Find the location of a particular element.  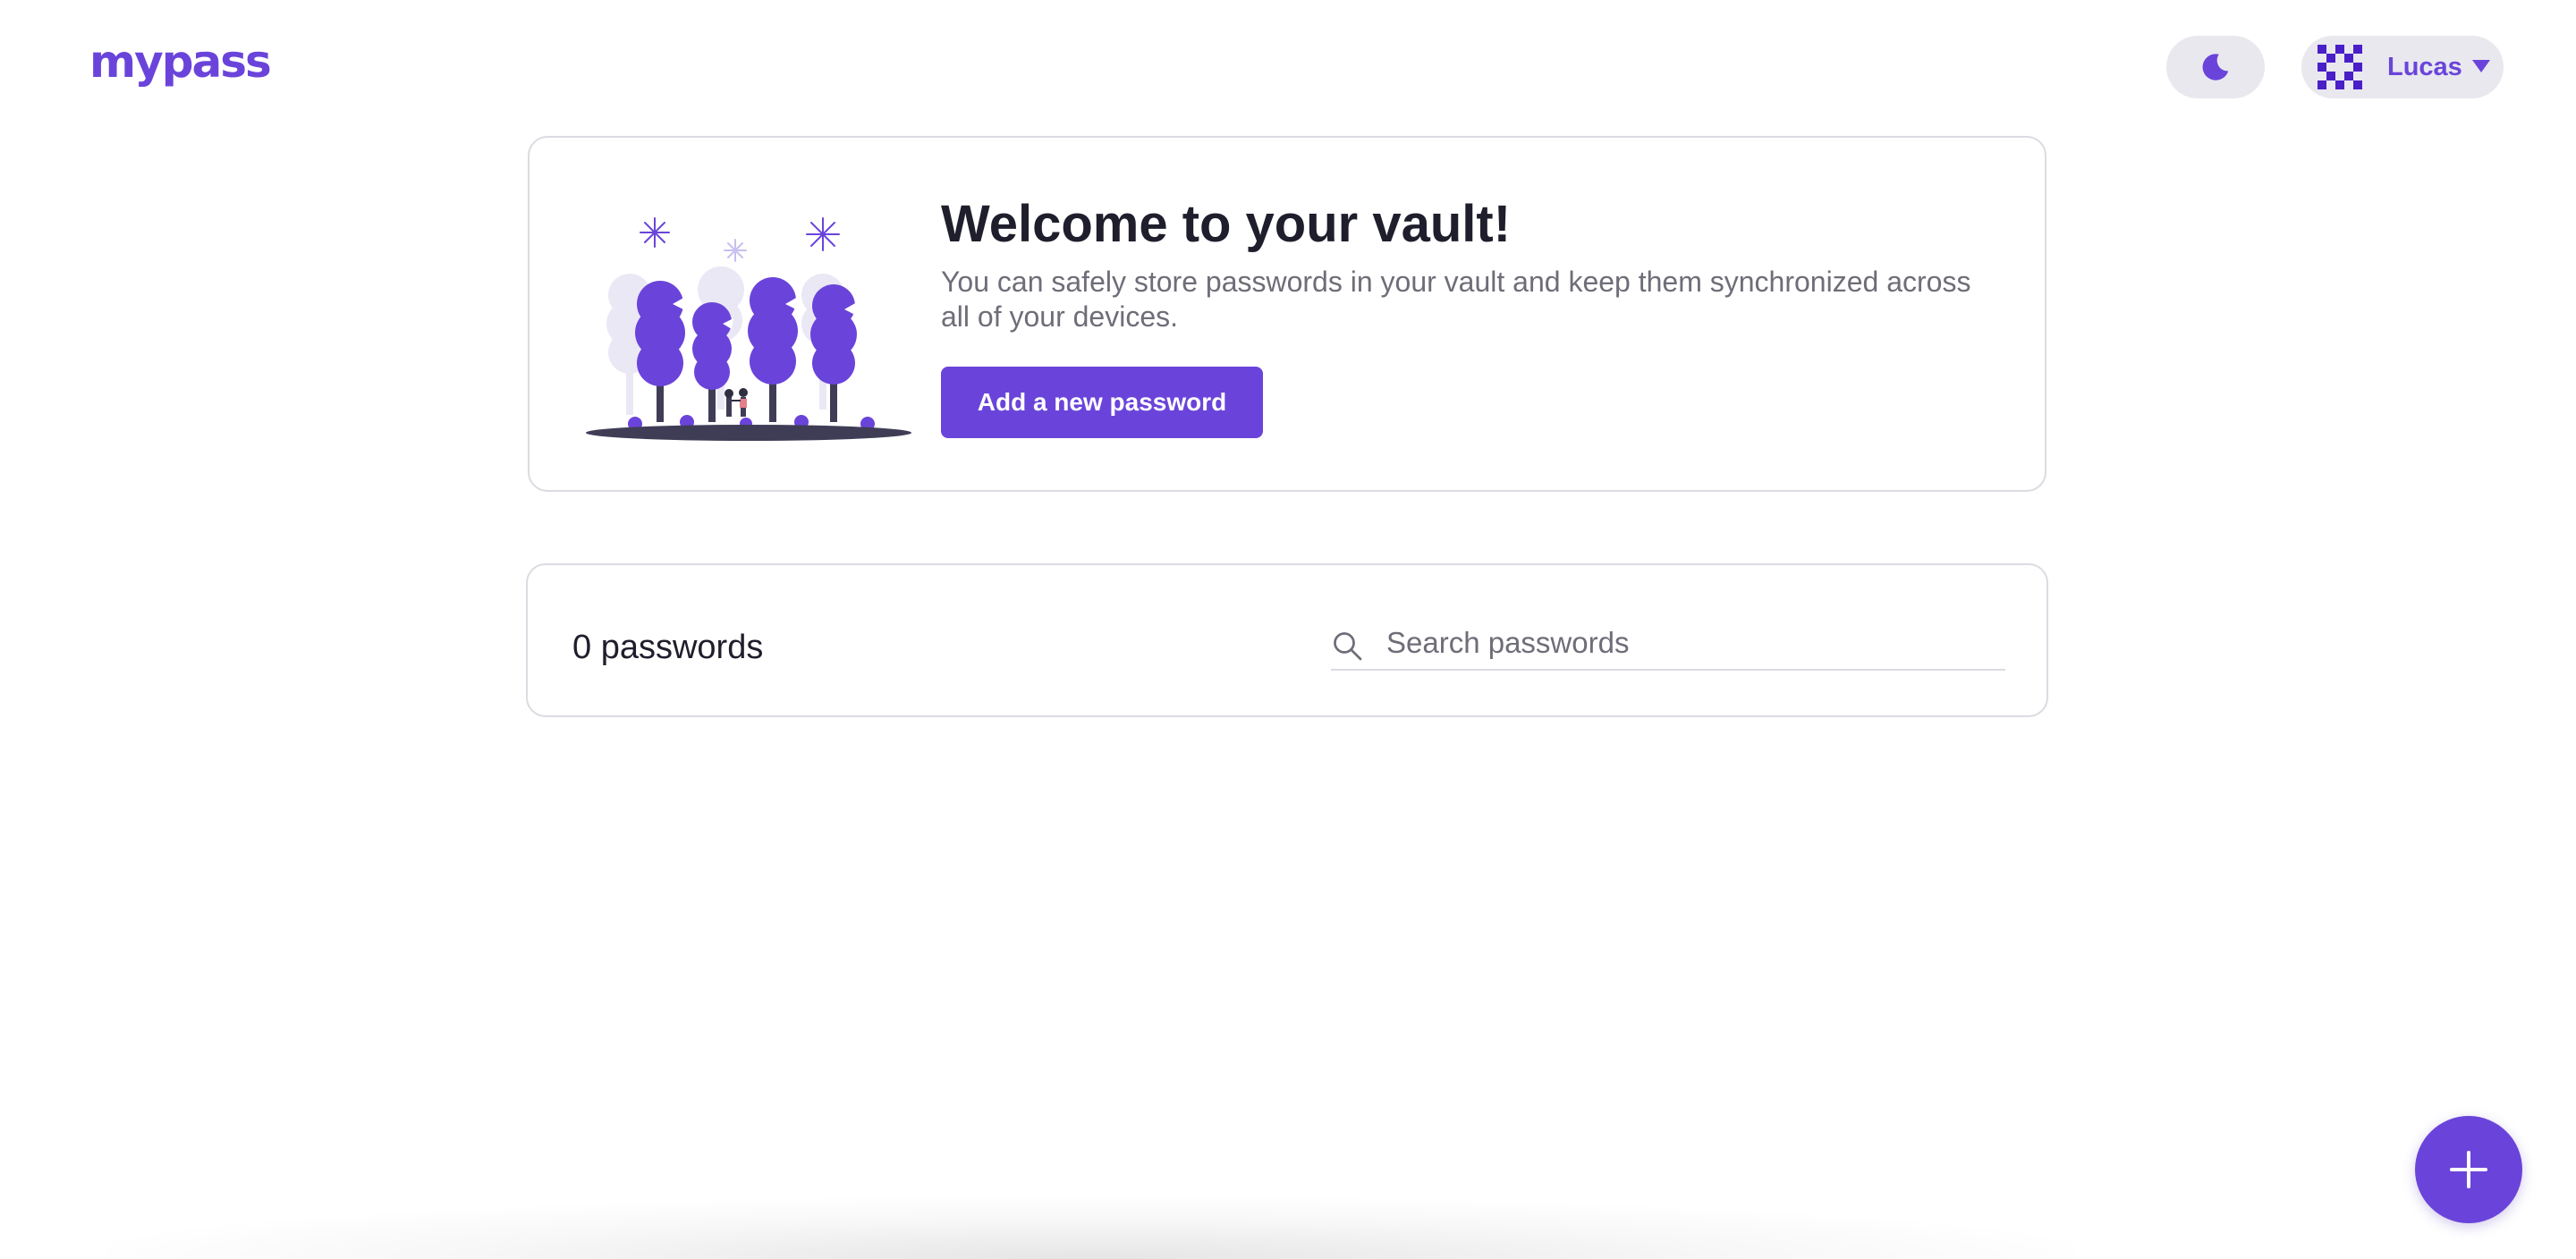

caret-down-icon is located at coordinates (2481, 66).